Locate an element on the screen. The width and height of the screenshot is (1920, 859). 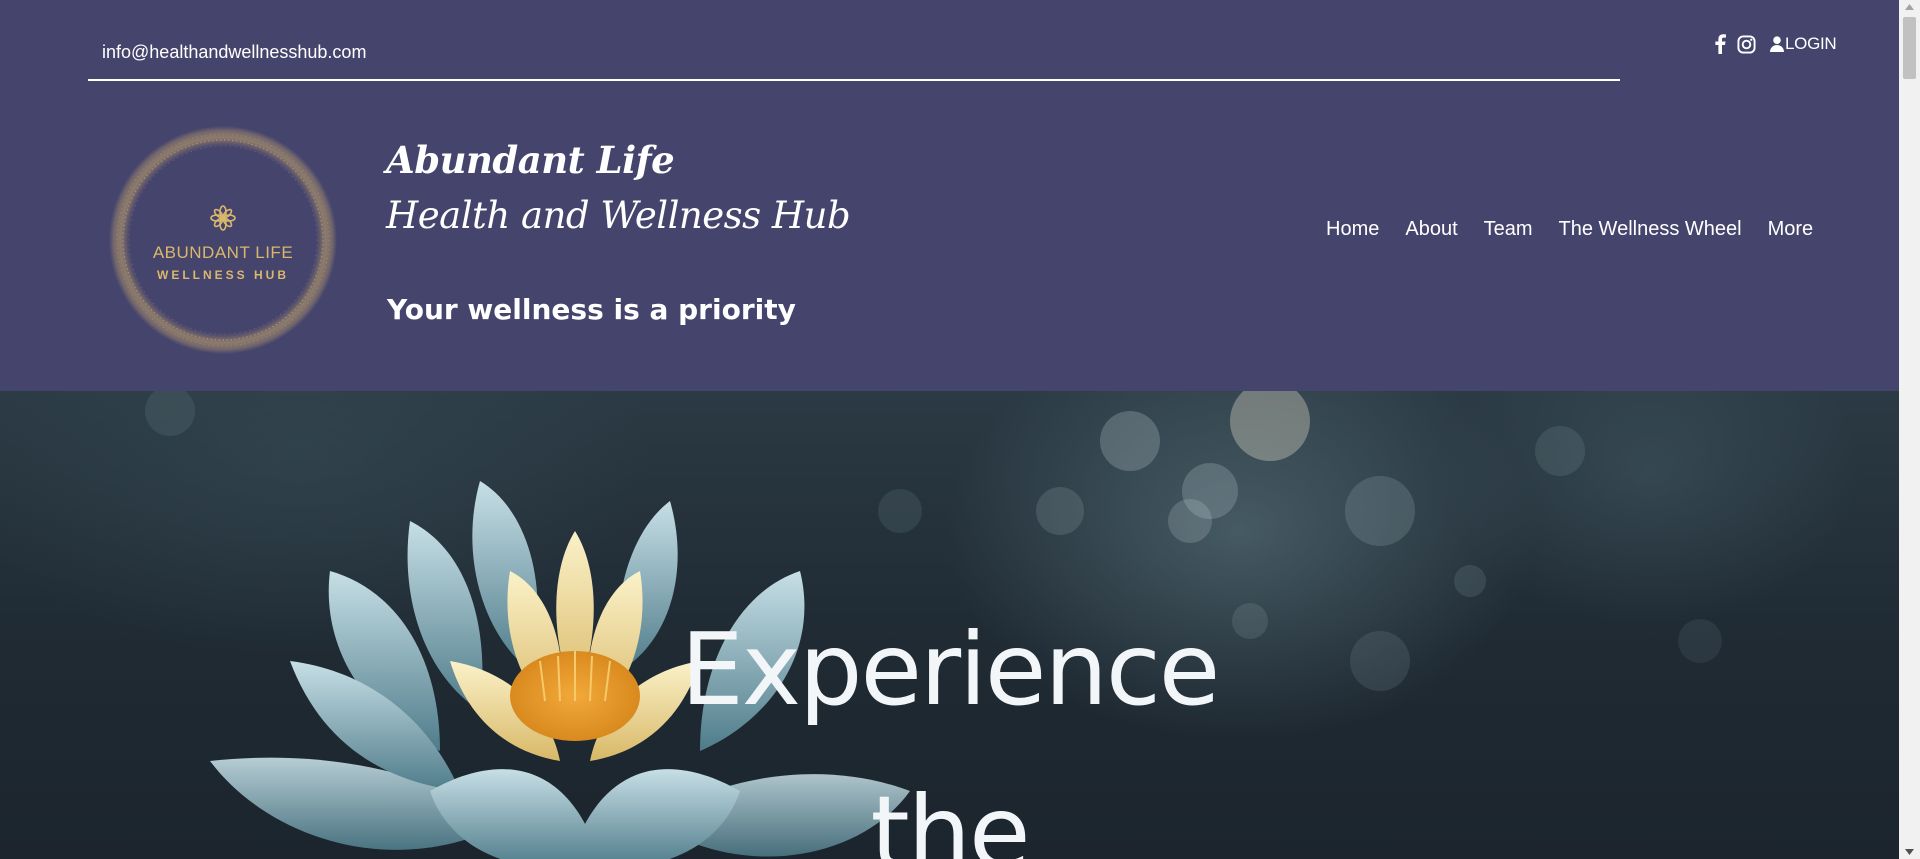
site-tagline: Your wellness is a priority is located at coordinates (591, 309).